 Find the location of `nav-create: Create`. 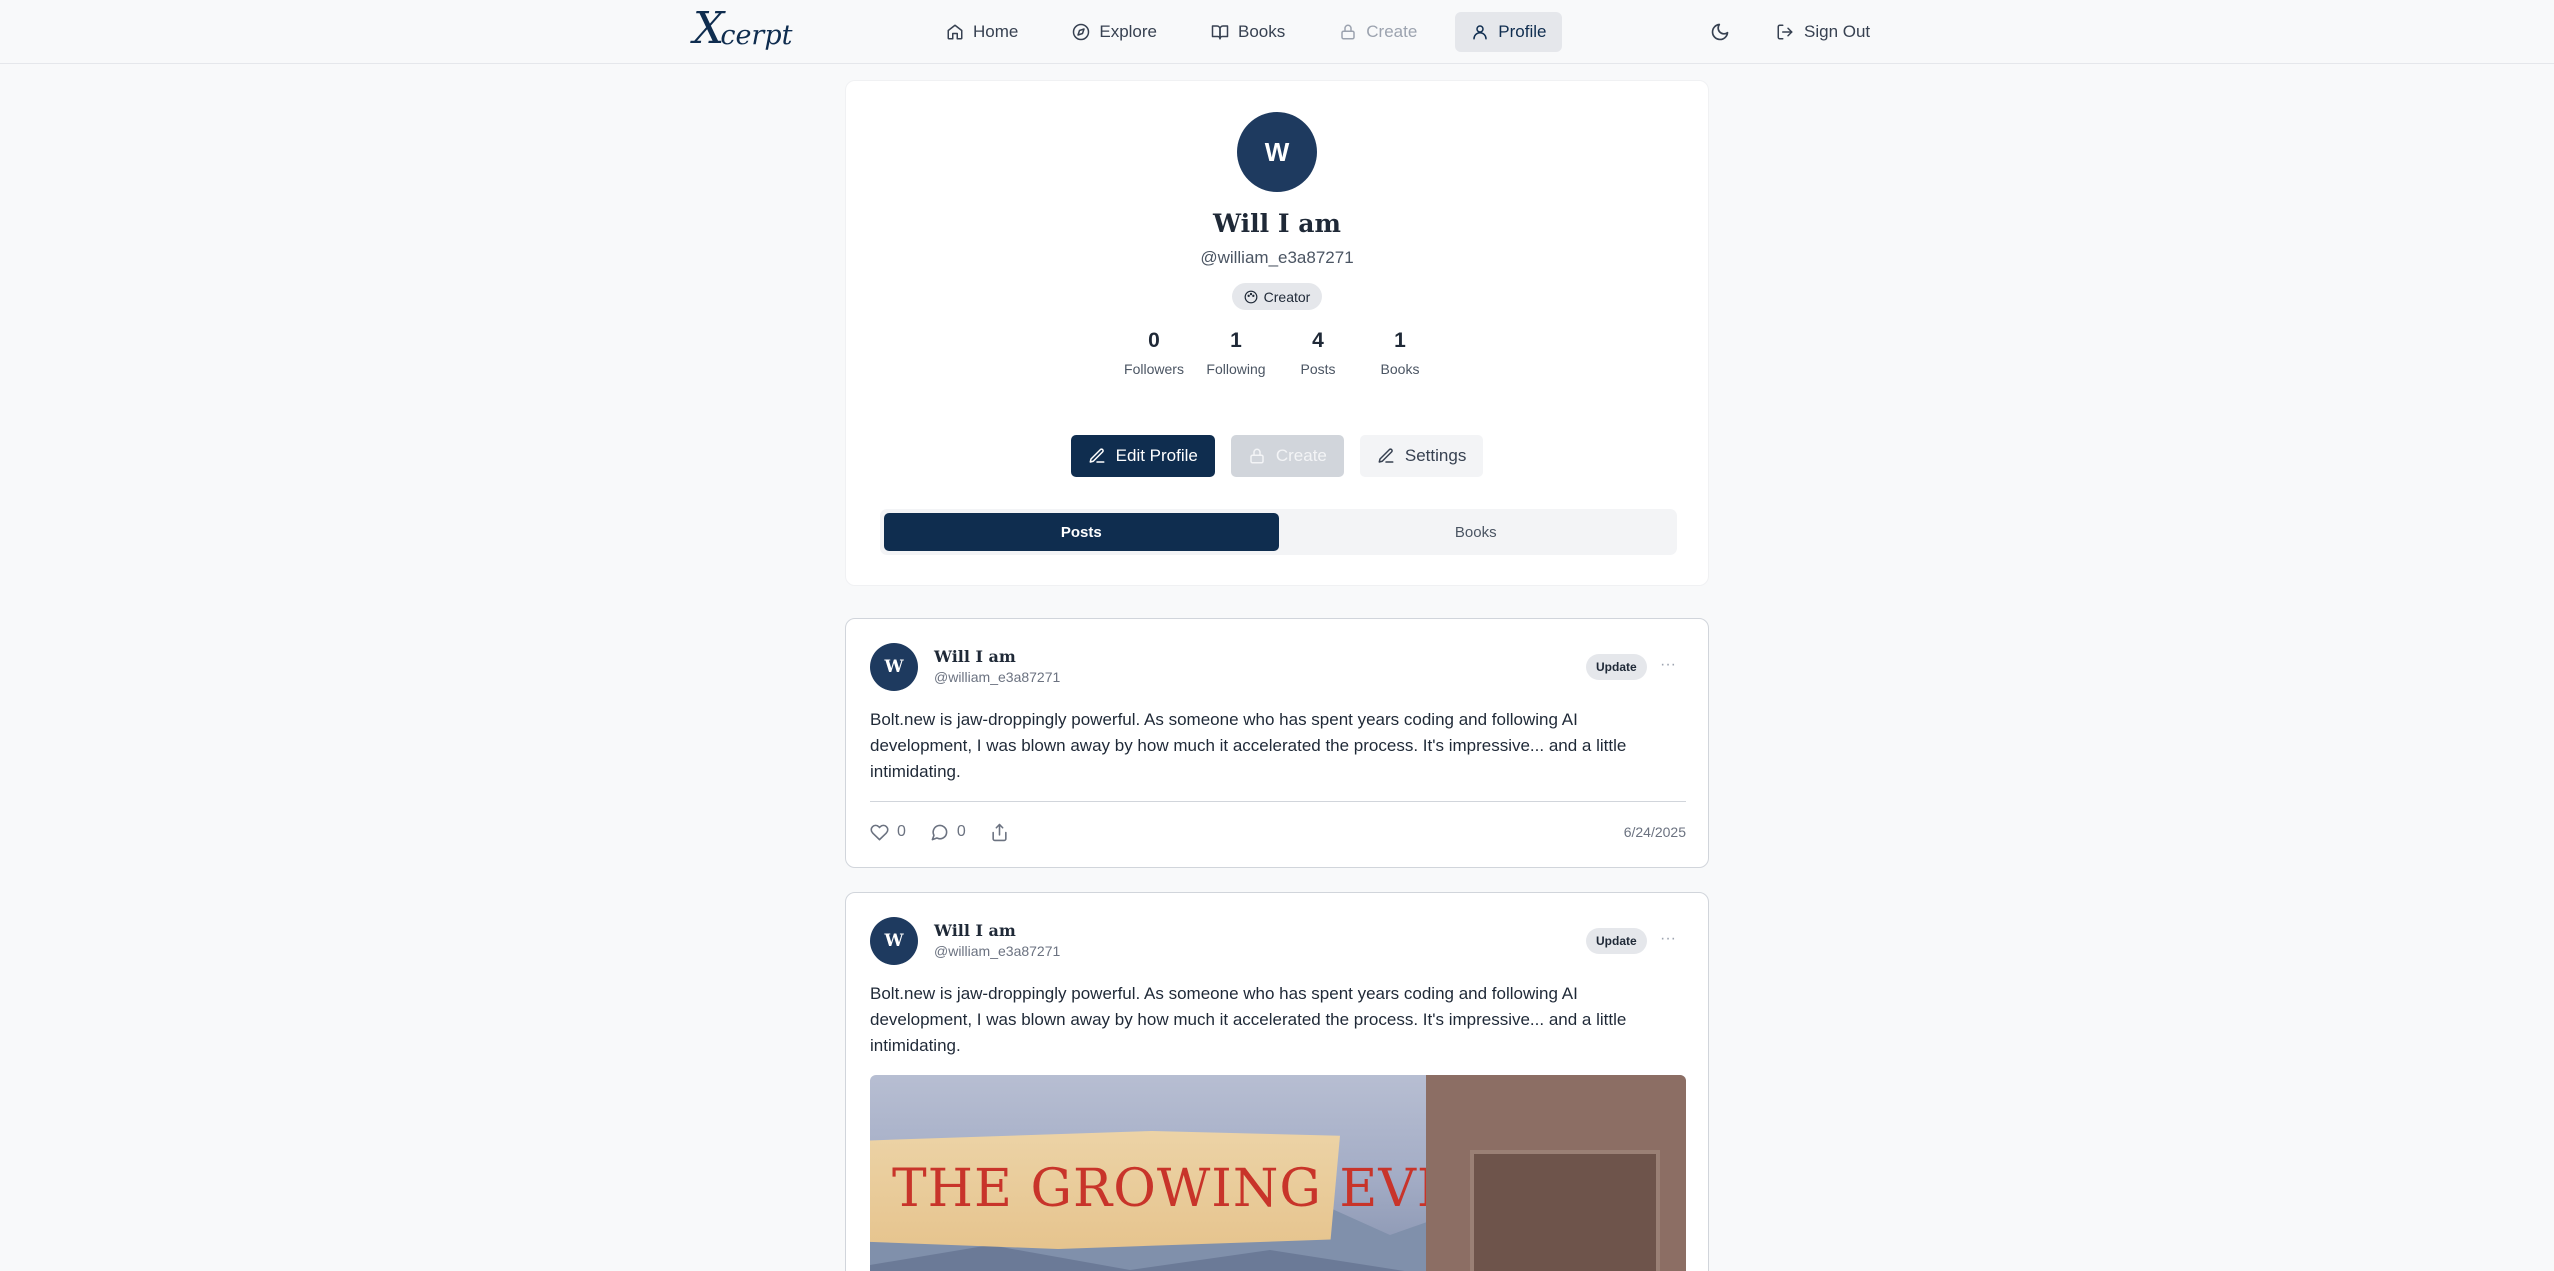

nav-create: Create is located at coordinates (1378, 32).